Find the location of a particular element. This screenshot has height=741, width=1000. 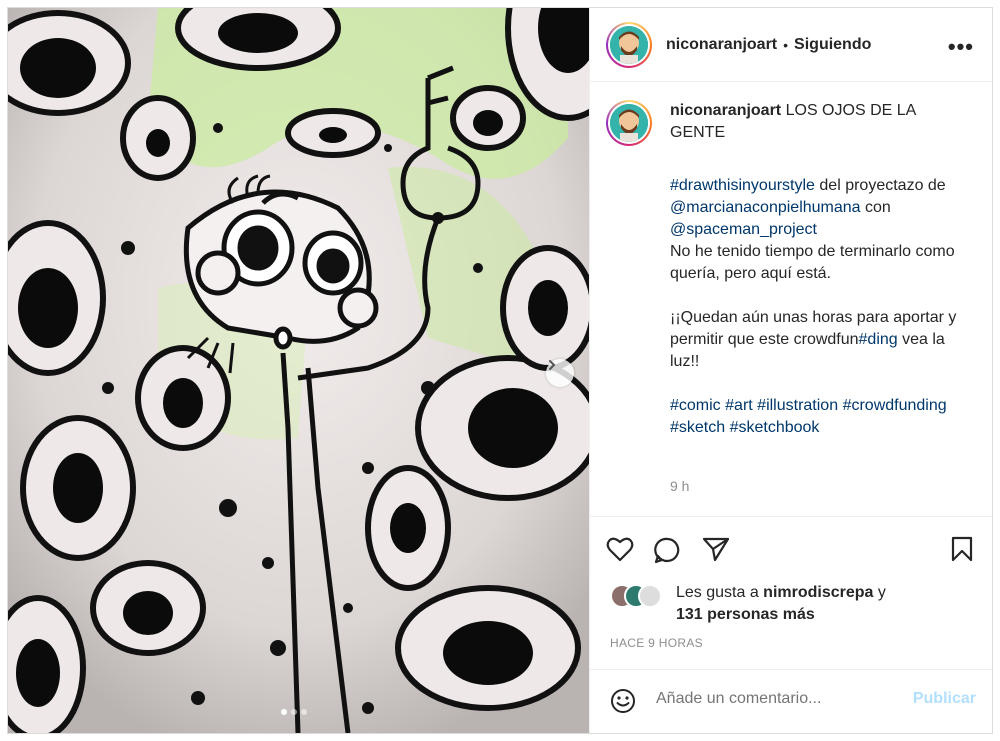

hashtag-link: #crowdfunding is located at coordinates (895, 405).